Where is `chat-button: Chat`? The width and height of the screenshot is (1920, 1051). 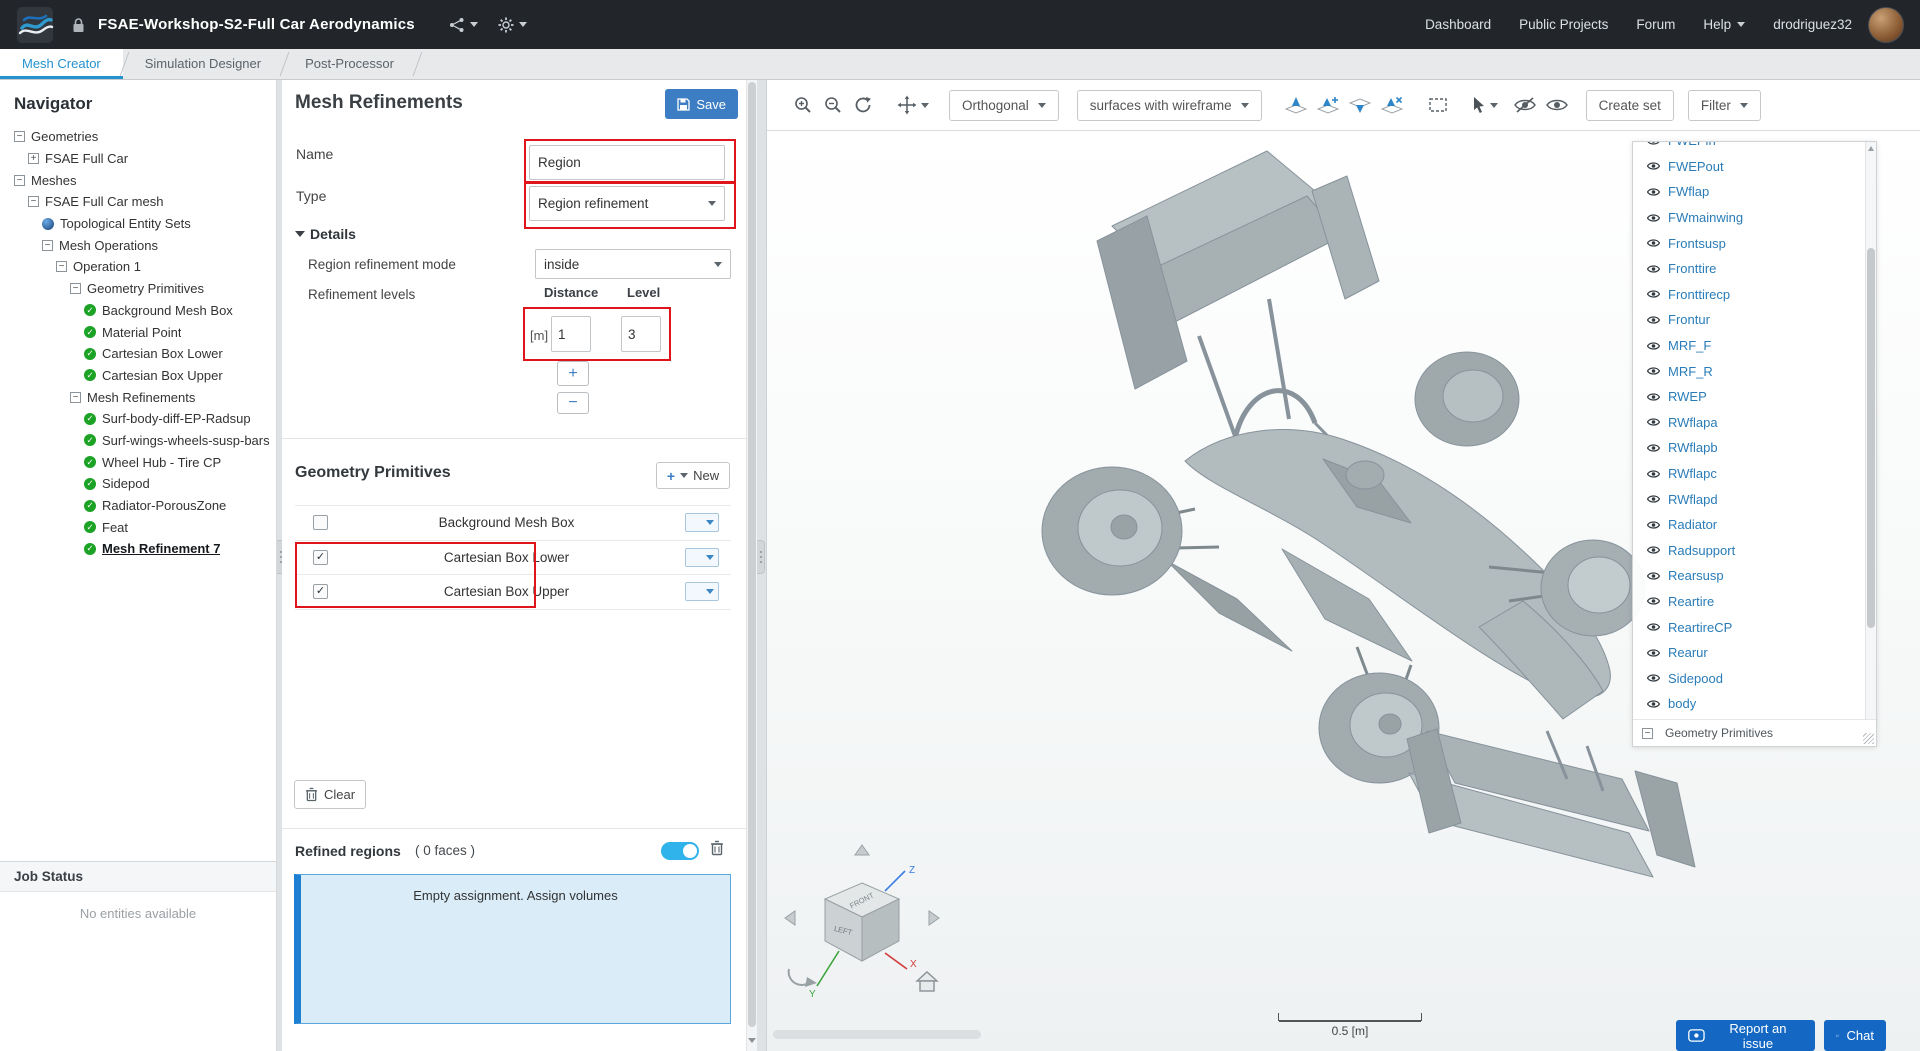 chat-button: Chat is located at coordinates (1855, 1035).